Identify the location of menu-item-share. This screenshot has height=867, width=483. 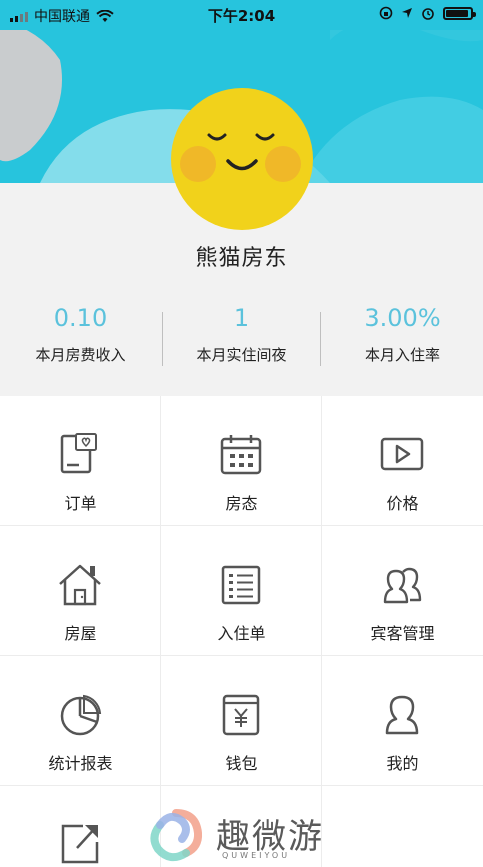
(80, 826).